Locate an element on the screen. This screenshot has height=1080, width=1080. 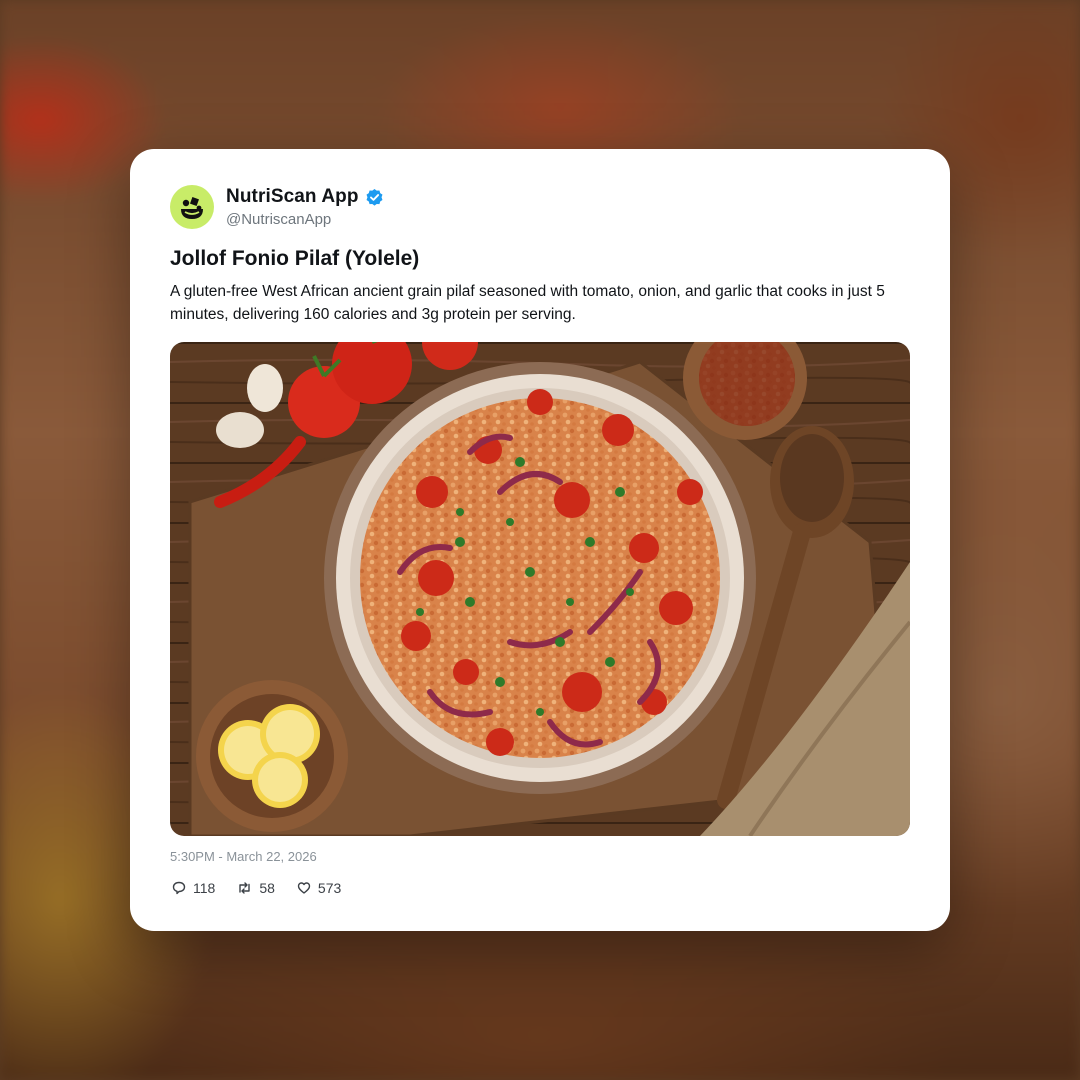
engagement-bar: 118 58 573 is located at coordinates (267, 888).